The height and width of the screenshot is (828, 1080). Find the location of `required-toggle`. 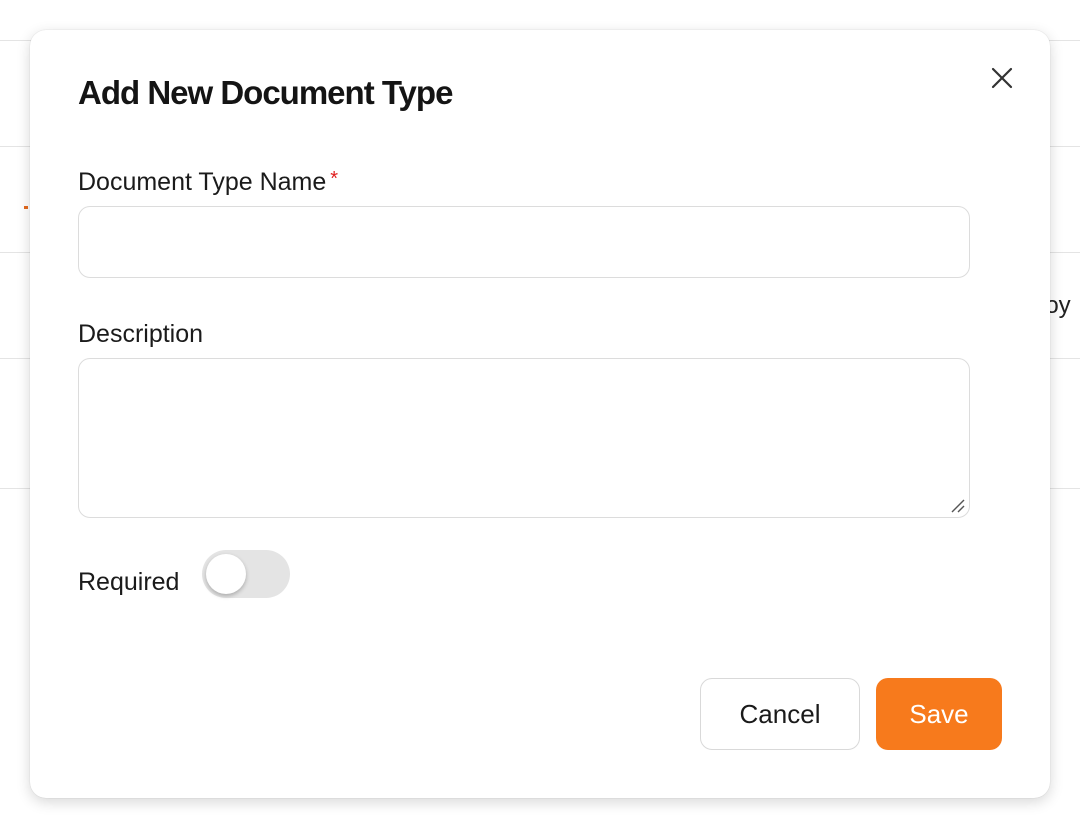

required-toggle is located at coordinates (246, 574).